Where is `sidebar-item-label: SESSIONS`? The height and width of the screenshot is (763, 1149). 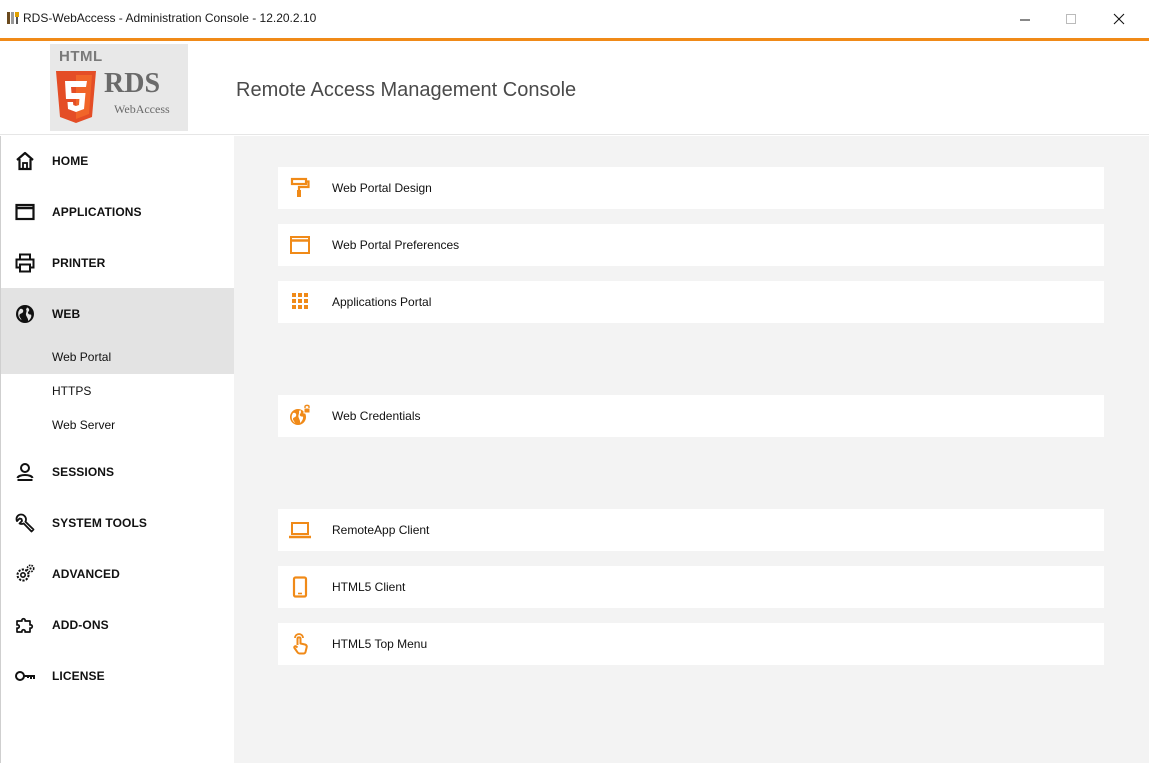
sidebar-item-label: SESSIONS is located at coordinates (83, 472).